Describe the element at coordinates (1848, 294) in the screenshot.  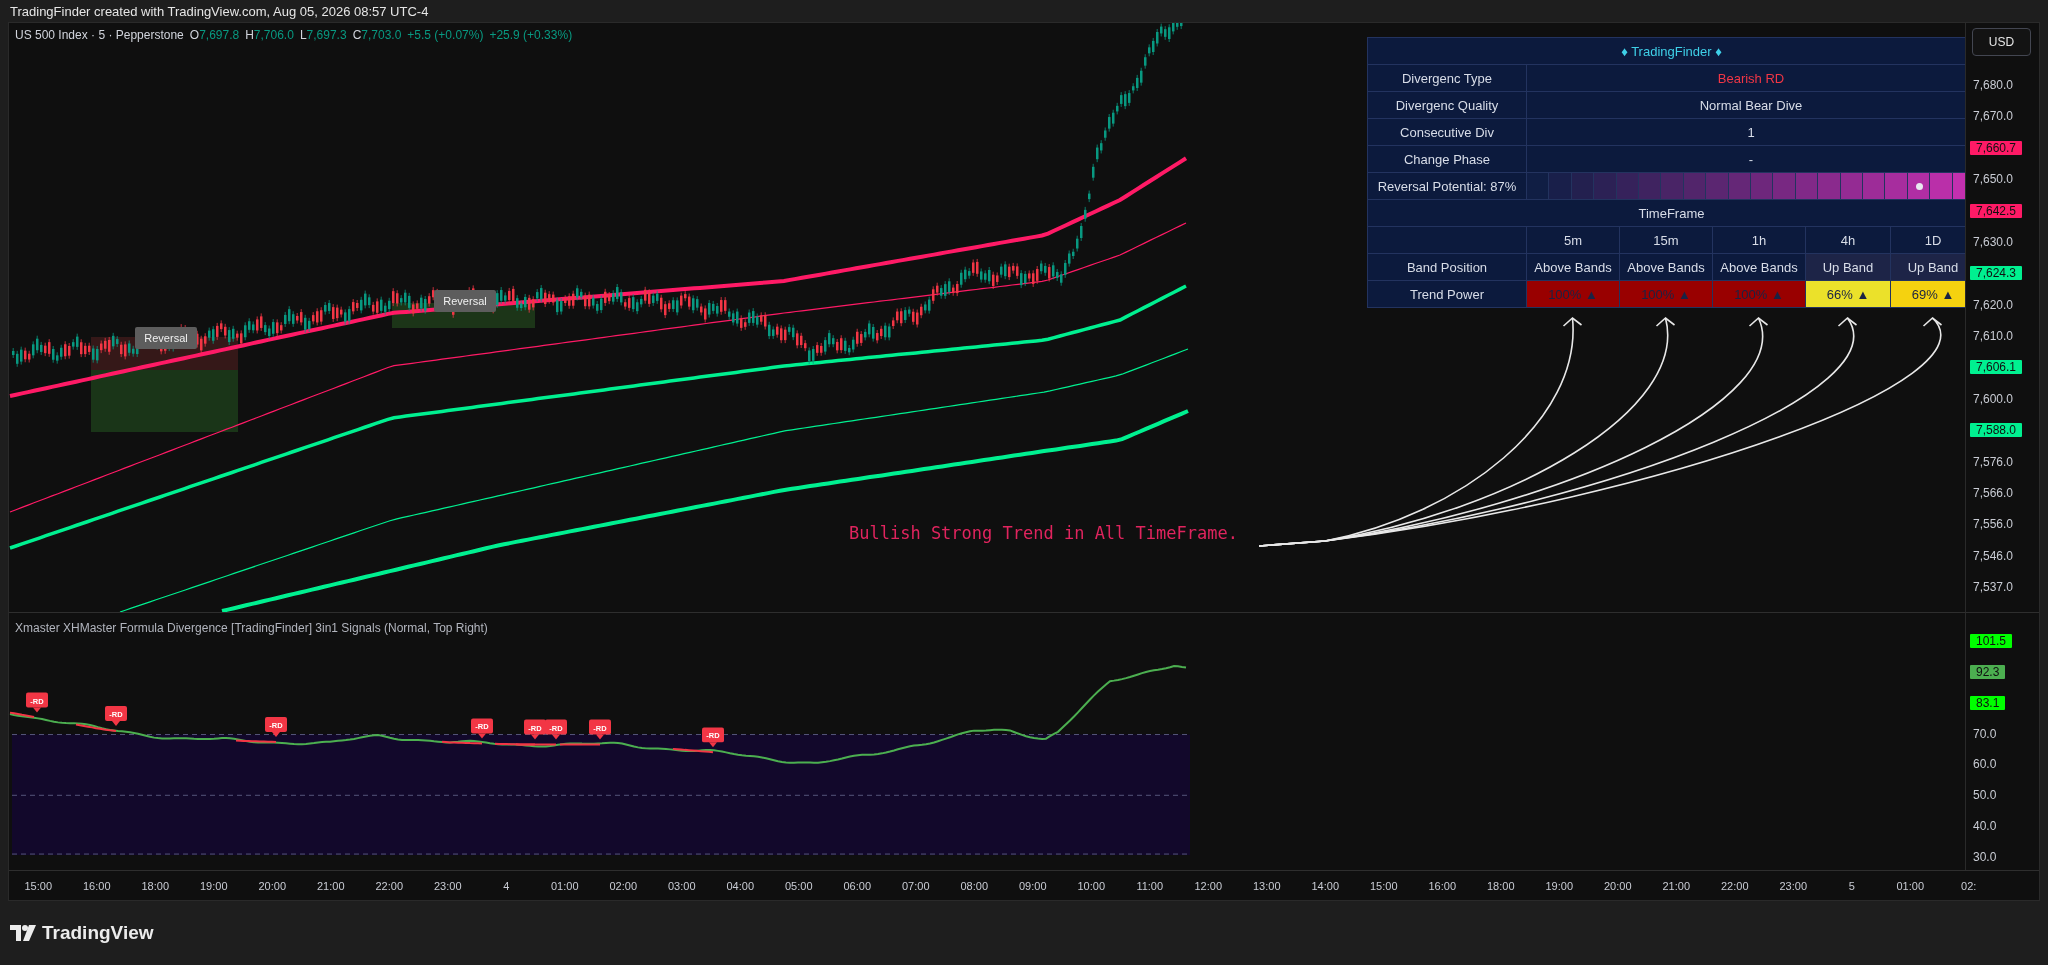
I see `table-cell: 66% ▲` at that location.